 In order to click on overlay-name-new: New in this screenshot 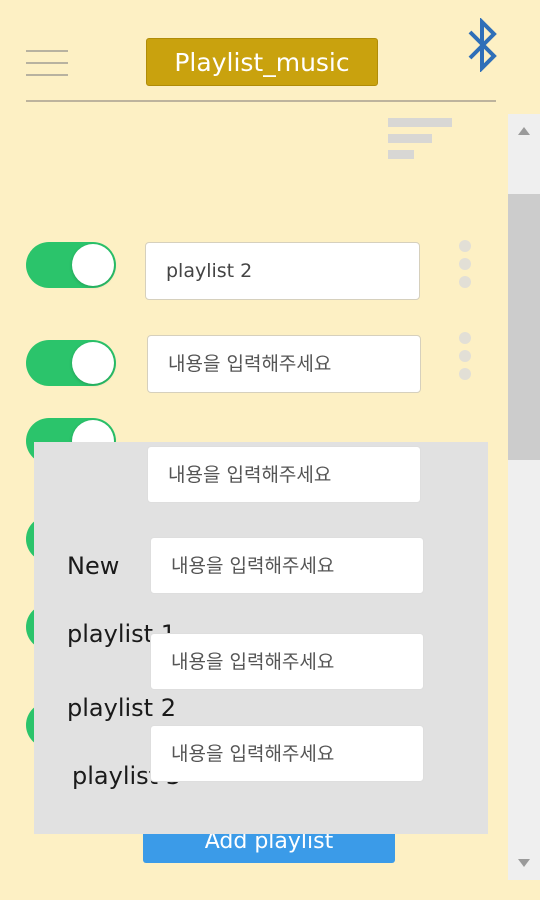, I will do `click(93, 566)`.